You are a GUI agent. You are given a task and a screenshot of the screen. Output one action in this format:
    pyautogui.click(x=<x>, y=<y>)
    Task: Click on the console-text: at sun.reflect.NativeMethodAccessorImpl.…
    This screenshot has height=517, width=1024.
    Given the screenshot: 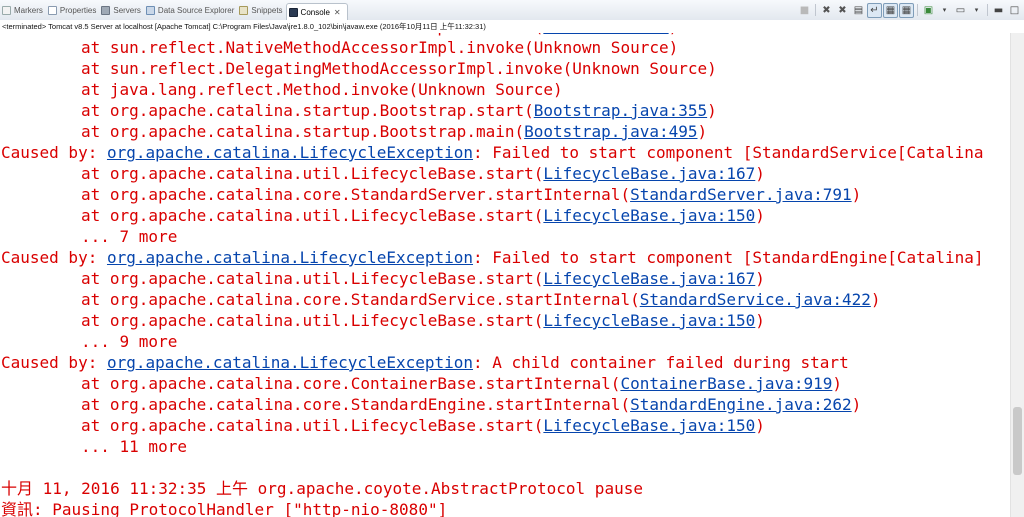 What is the action you would take?
    pyautogui.click(x=380, y=47)
    